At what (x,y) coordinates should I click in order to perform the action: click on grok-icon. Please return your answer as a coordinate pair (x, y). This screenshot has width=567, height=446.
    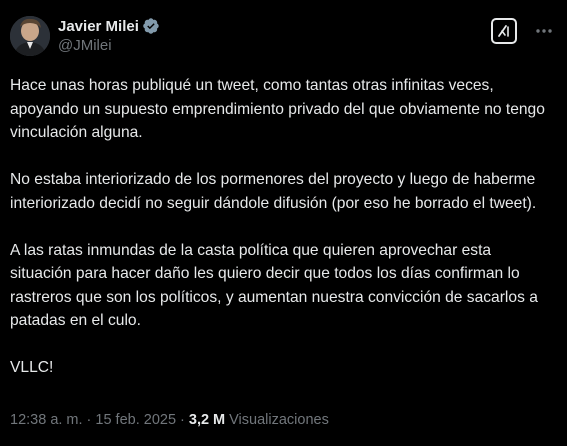
    Looking at the image, I should click on (504, 31).